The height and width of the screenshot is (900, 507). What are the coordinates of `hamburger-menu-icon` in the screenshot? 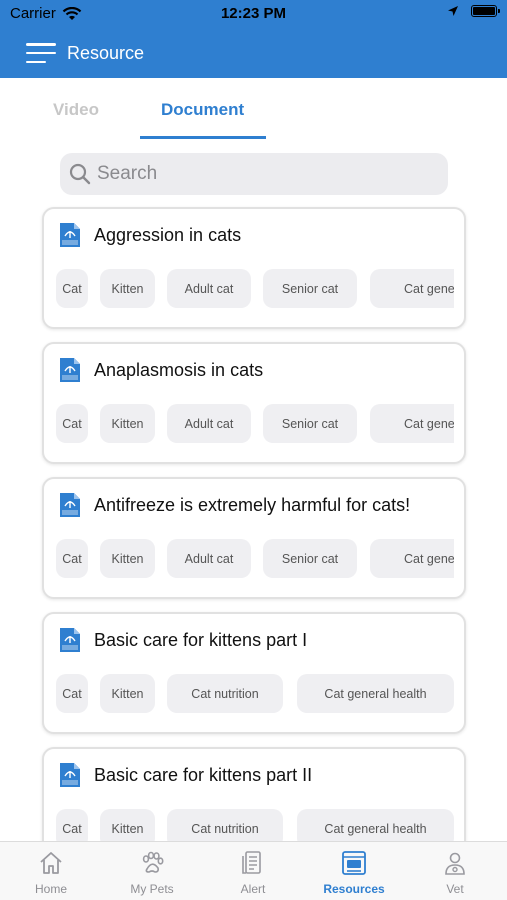 It's located at (41, 53).